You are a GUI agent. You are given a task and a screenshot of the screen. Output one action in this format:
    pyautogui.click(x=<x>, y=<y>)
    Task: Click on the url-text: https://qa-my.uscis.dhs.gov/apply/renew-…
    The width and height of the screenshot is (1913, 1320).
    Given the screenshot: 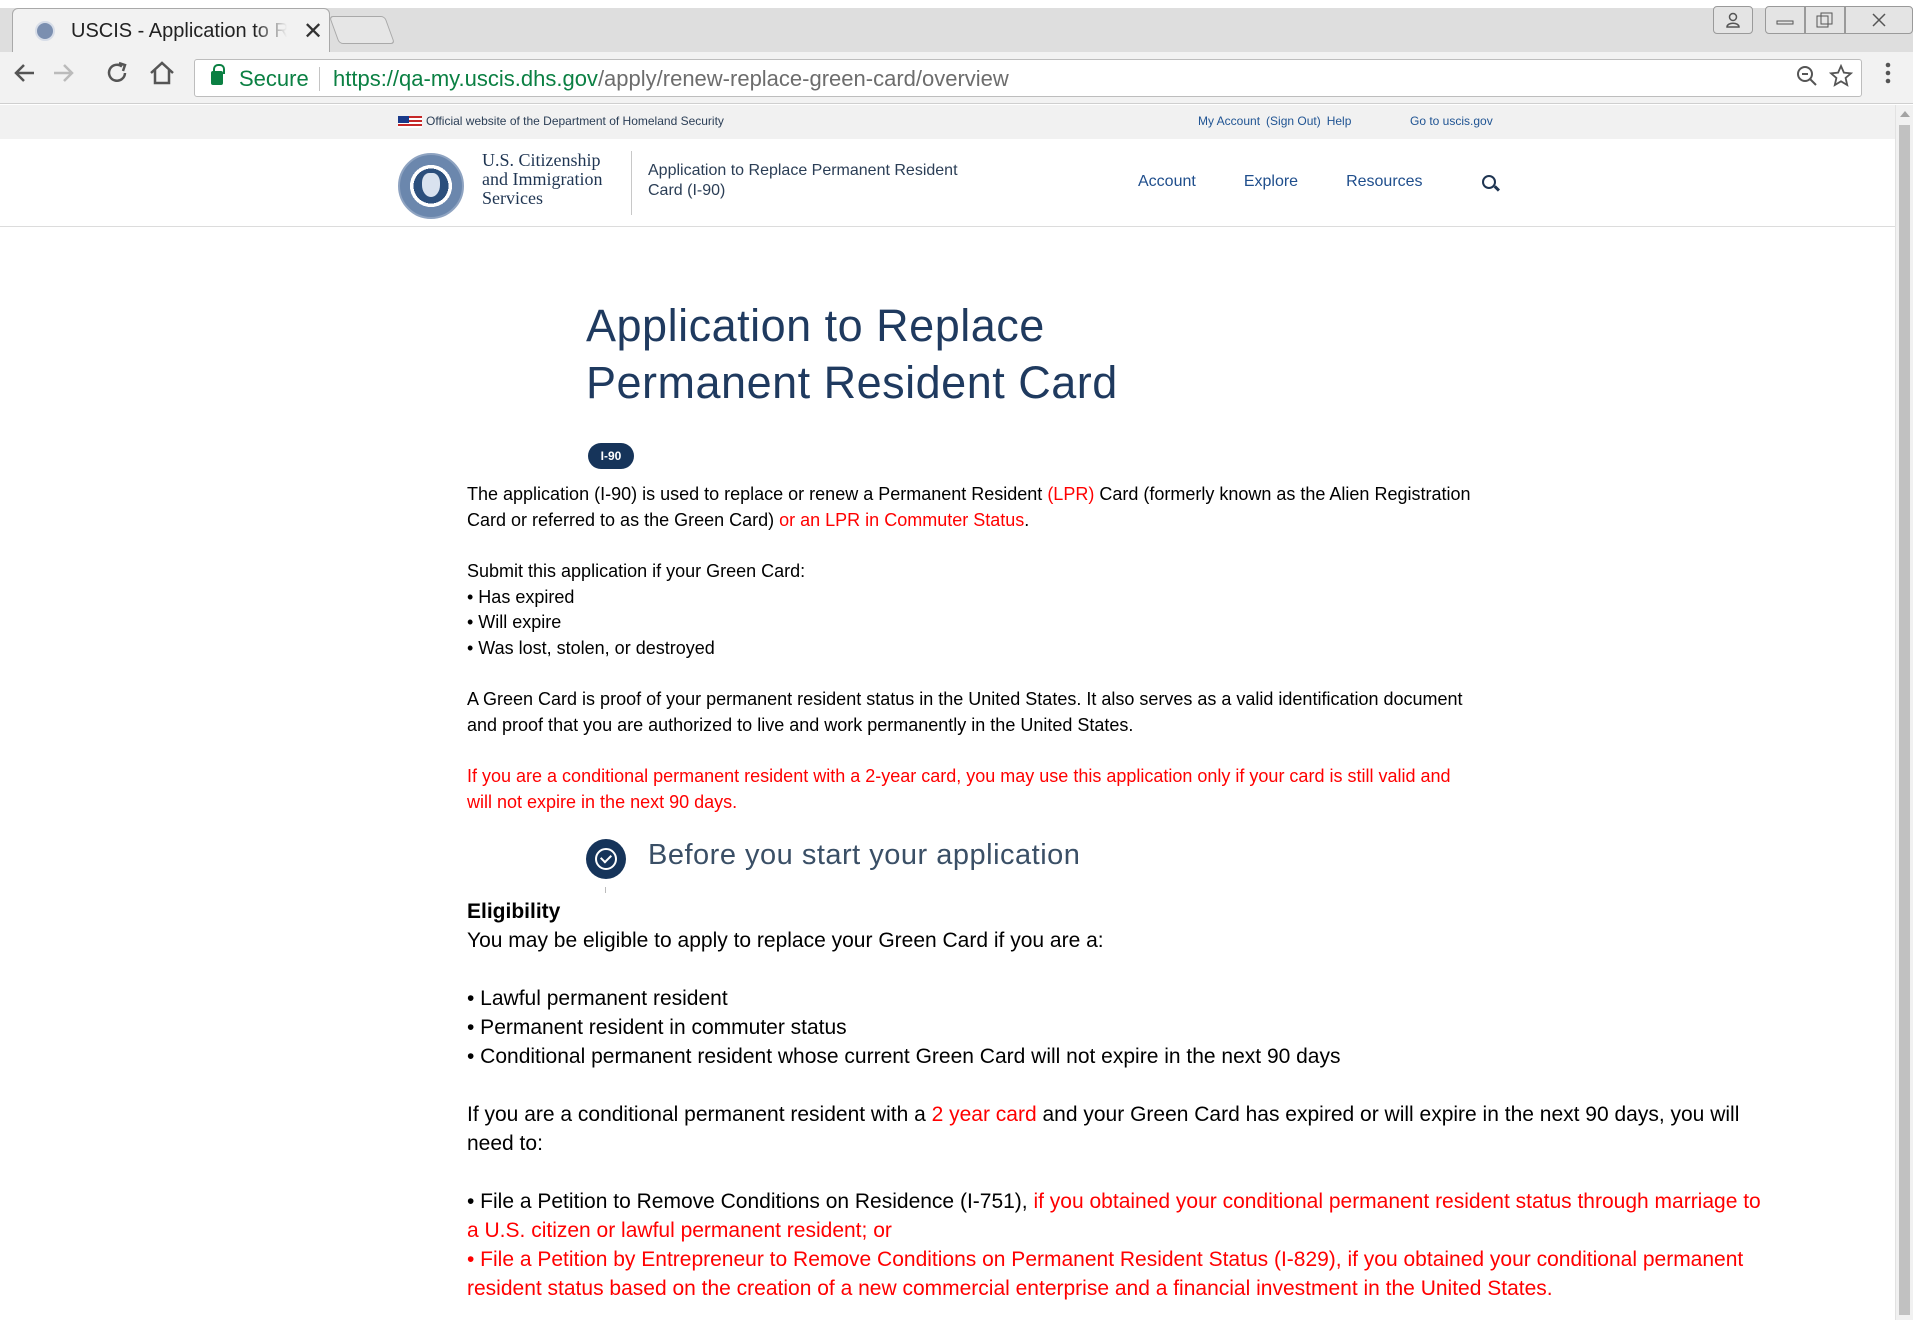 What is the action you would take?
    pyautogui.click(x=671, y=79)
    